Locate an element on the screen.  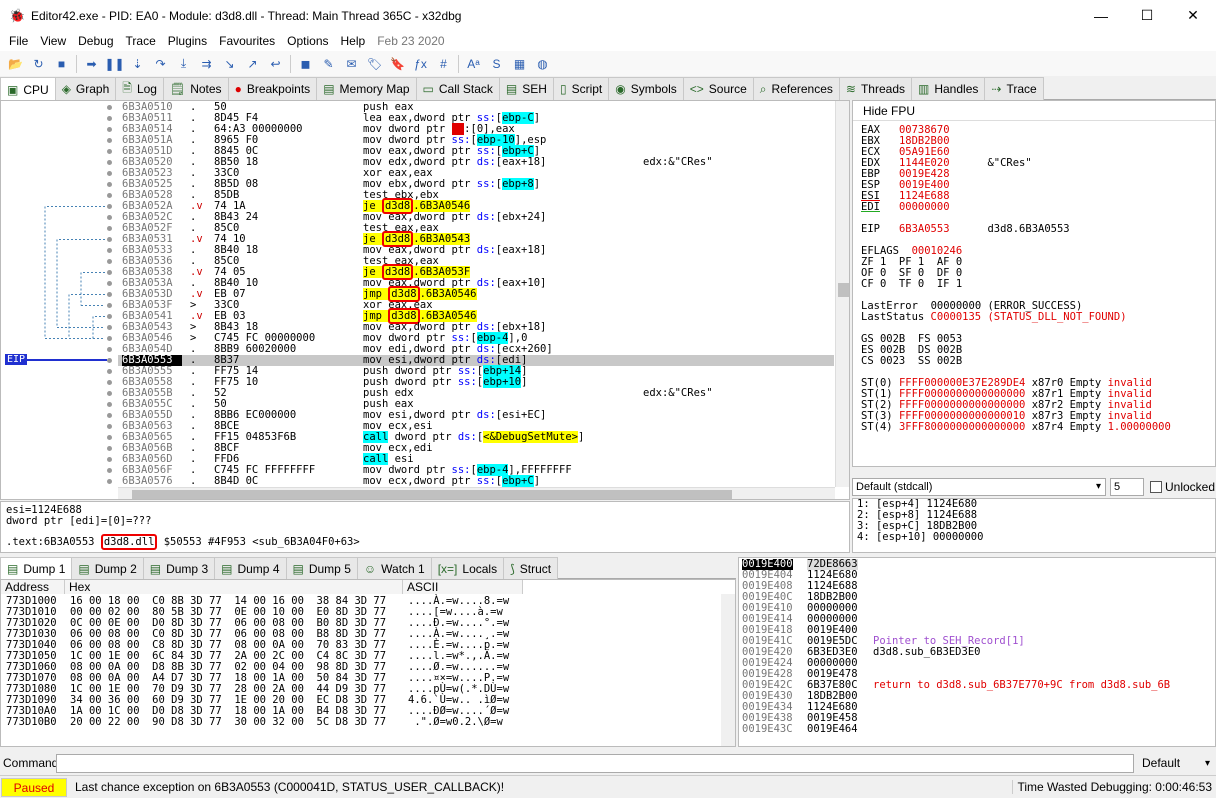
register-eip: EIP 6B3A0553 d3d8.6B3A0553 is located at coordinates (1034, 229).